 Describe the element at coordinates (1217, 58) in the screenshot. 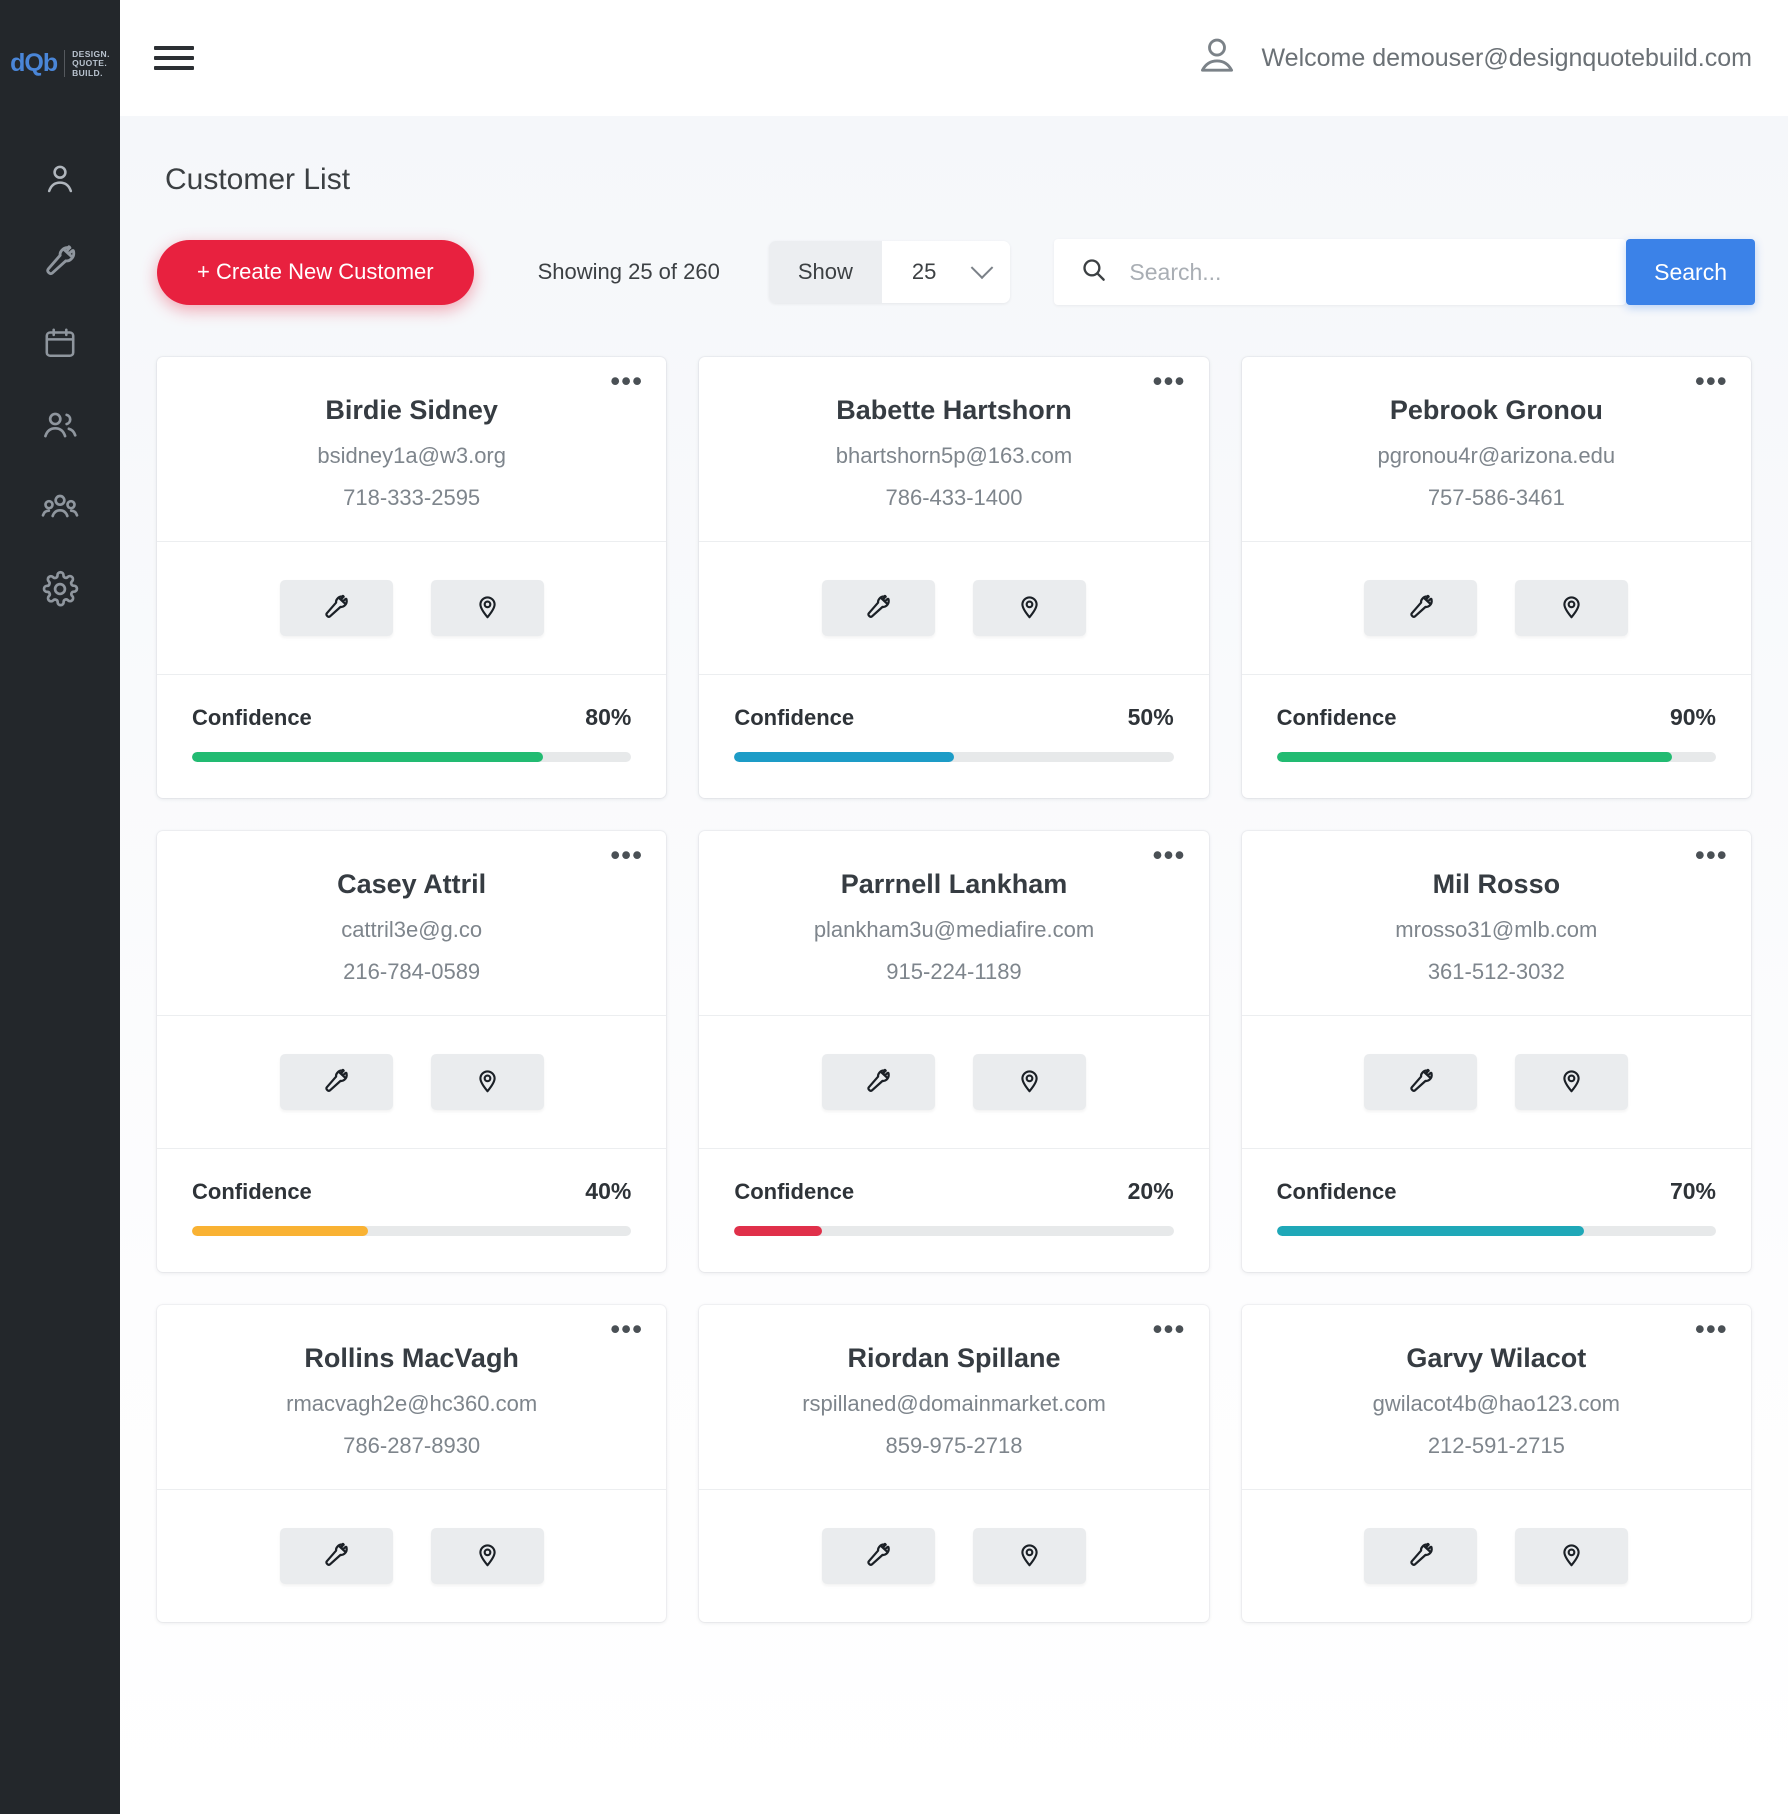

I see `user-avatar-icon` at that location.